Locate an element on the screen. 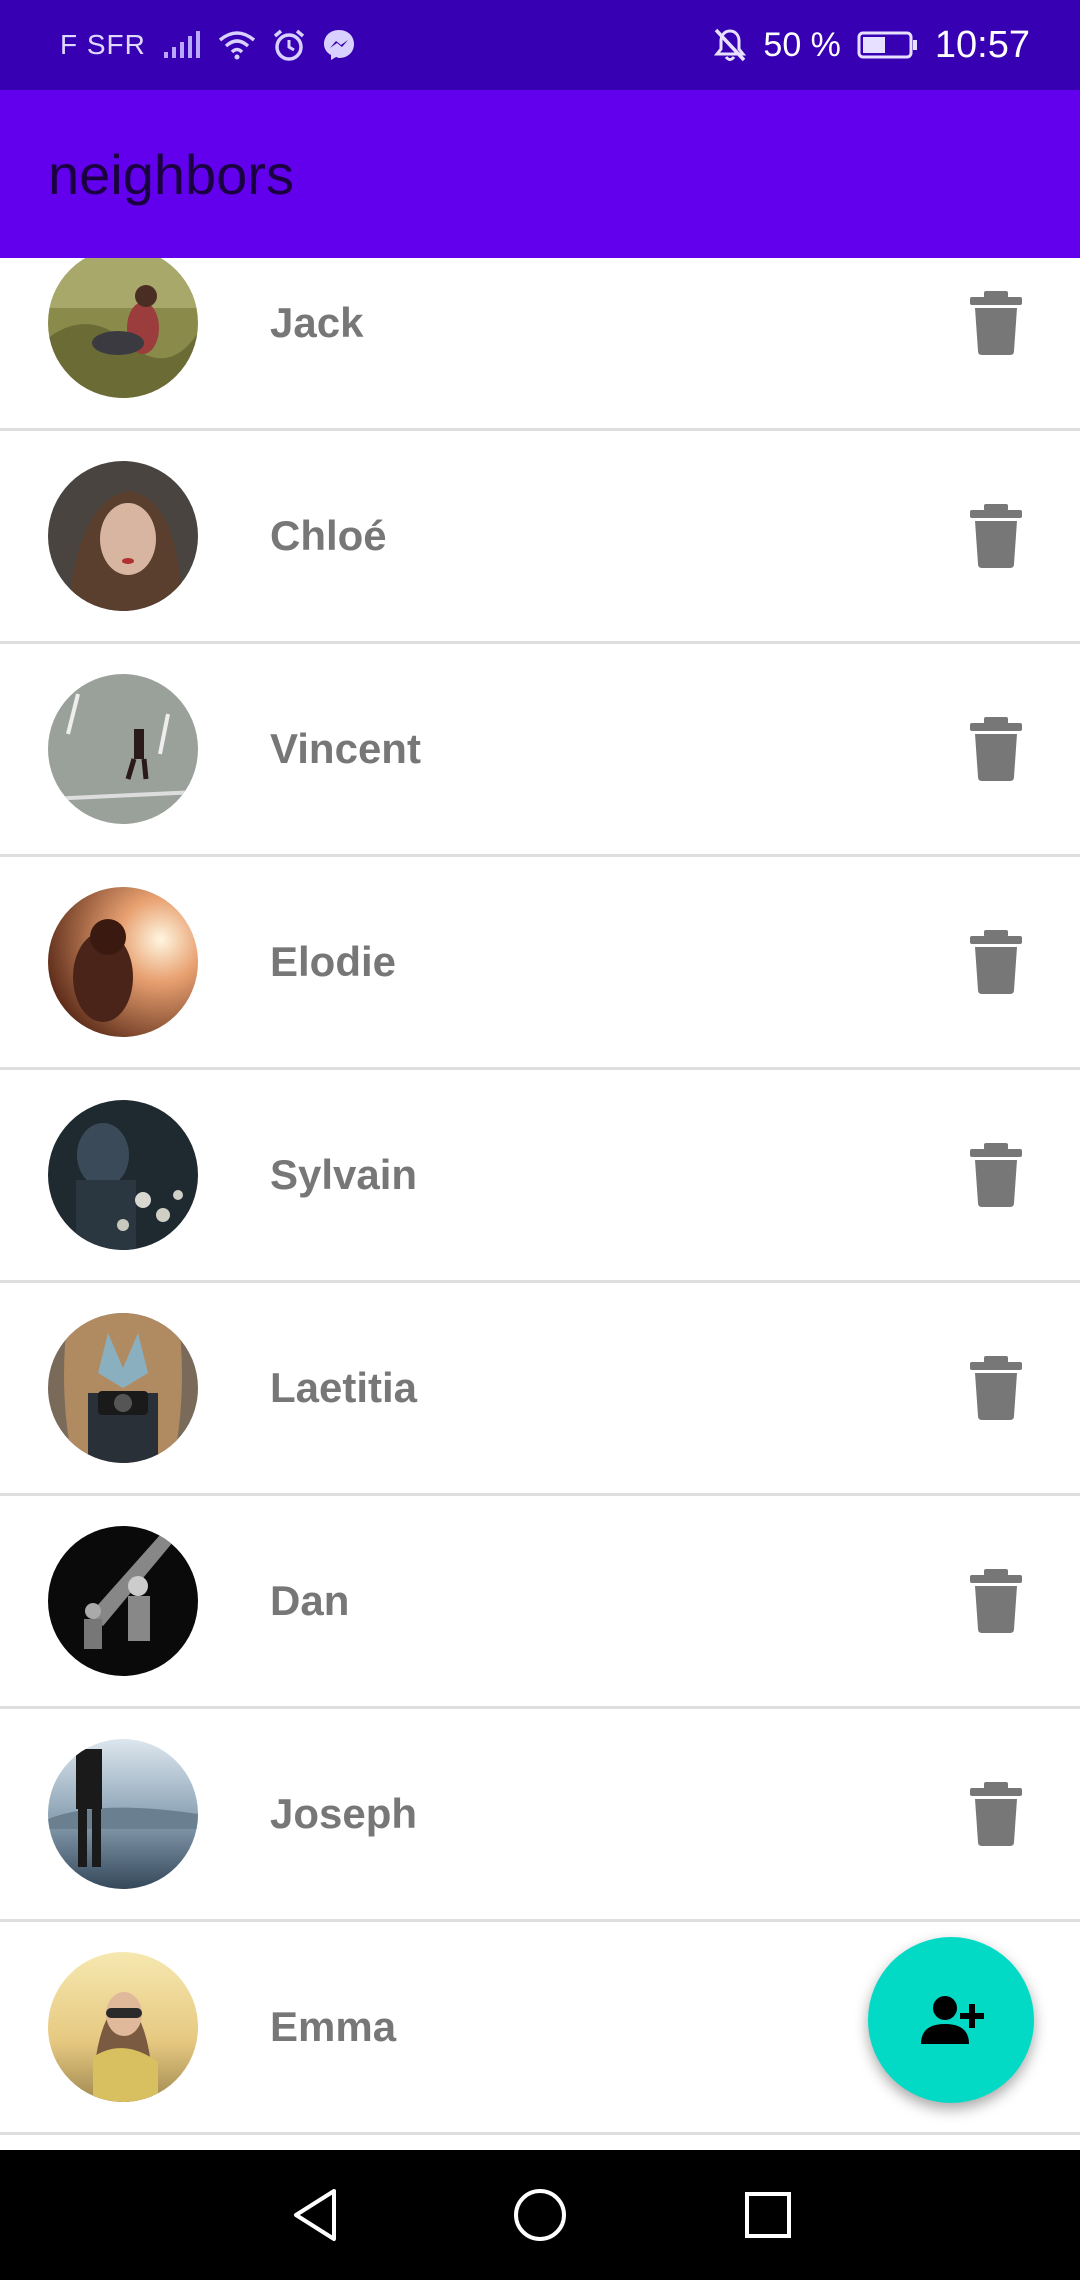 This screenshot has height=2280, width=1080. list-item: Vincent is located at coordinates (540, 750).